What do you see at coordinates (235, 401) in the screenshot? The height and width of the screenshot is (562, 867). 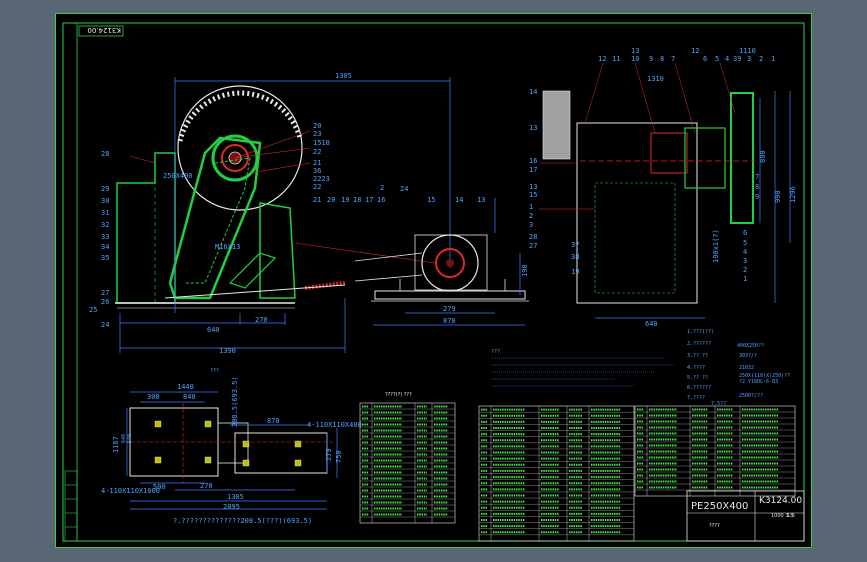 I see `fp-dim-vertical: 208.5(693.5)` at bounding box center [235, 401].